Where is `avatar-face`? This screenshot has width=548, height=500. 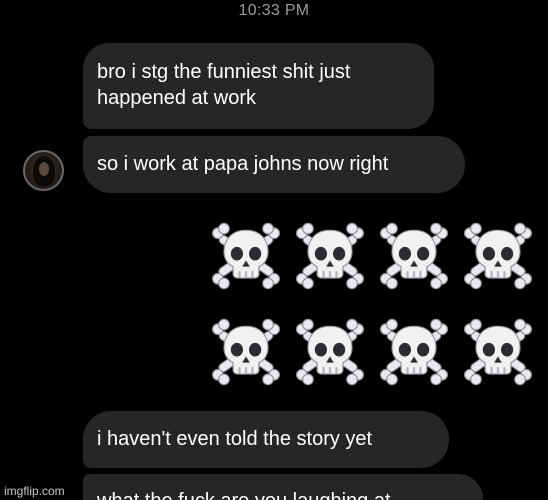 avatar-face is located at coordinates (44, 169).